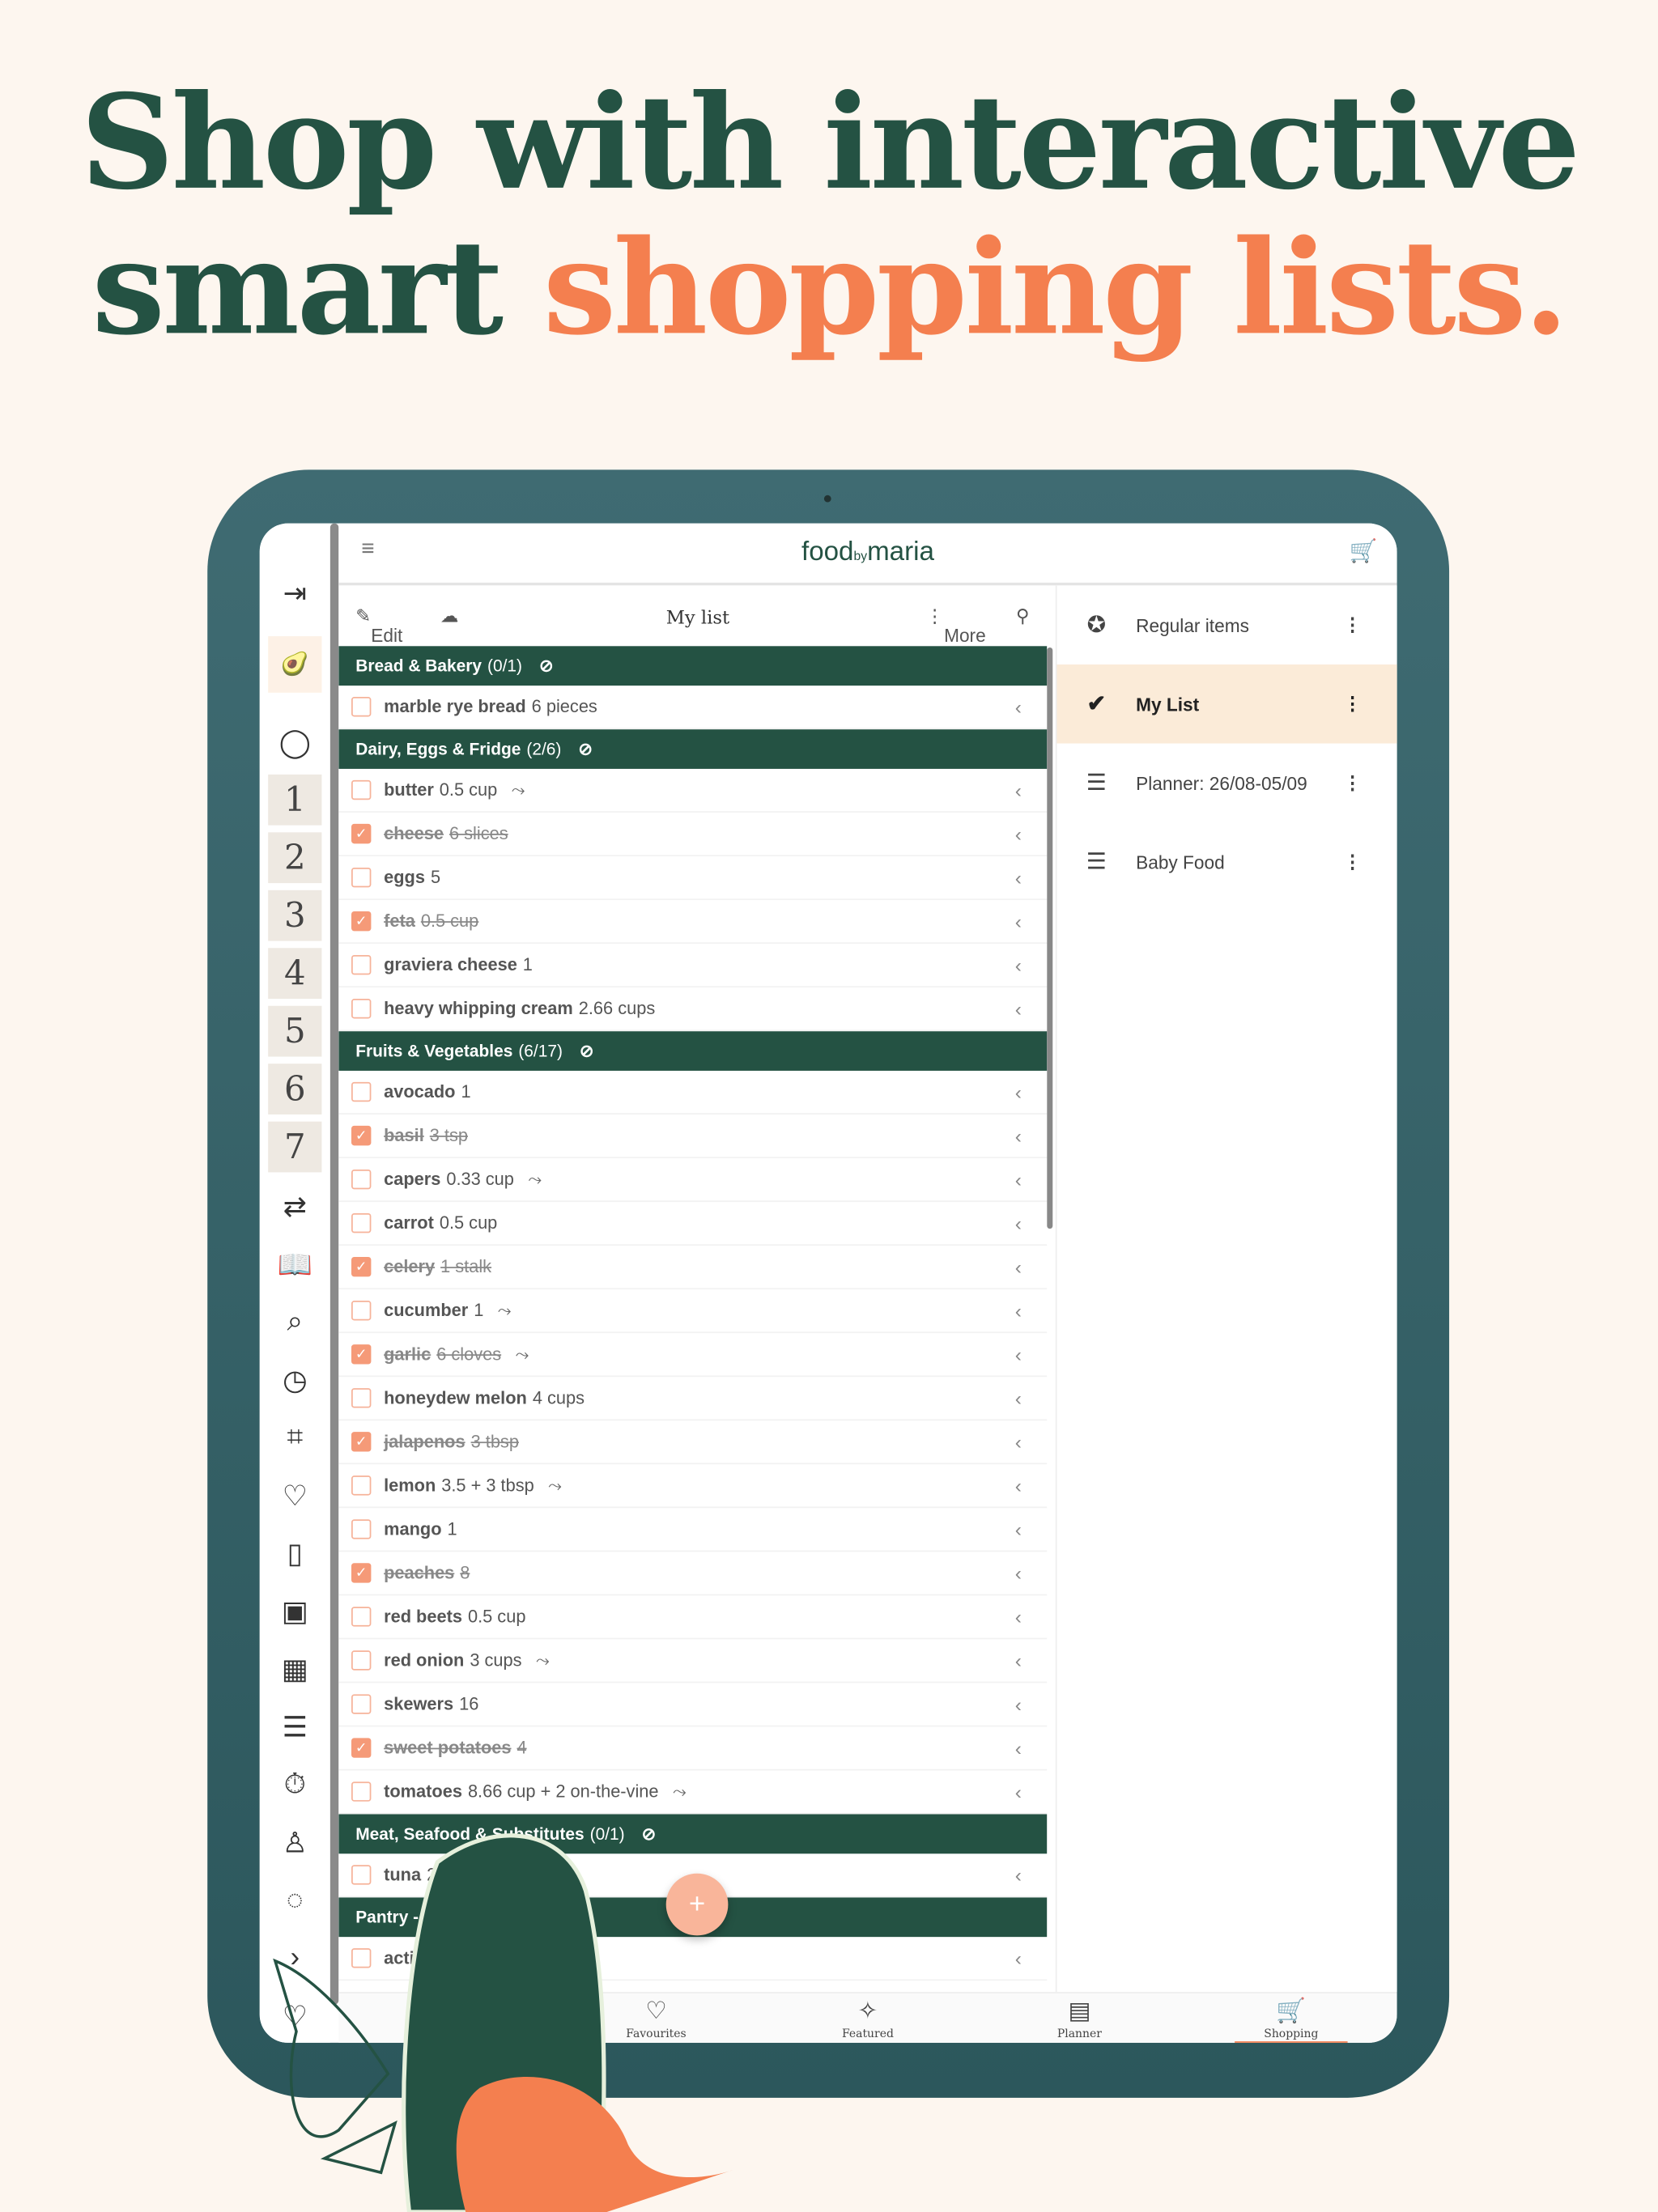 The height and width of the screenshot is (2212, 1658). Describe the element at coordinates (692, 834) in the screenshot. I see `list-item: ✓cheese6 slices‹` at that location.